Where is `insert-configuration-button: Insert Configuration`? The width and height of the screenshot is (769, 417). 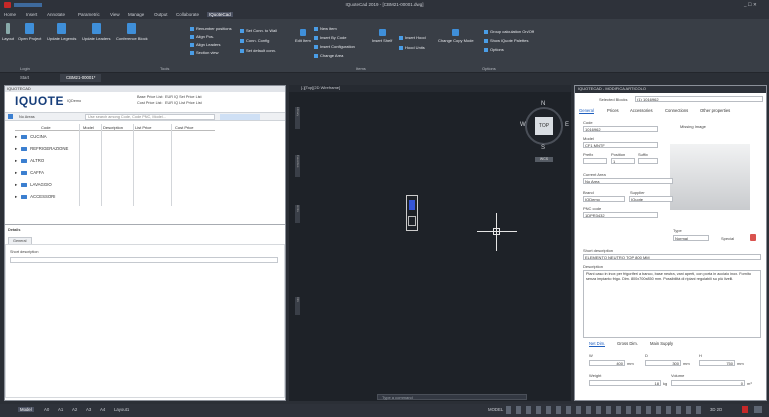 insert-configuration-button: Insert Configuration is located at coordinates (334, 46).